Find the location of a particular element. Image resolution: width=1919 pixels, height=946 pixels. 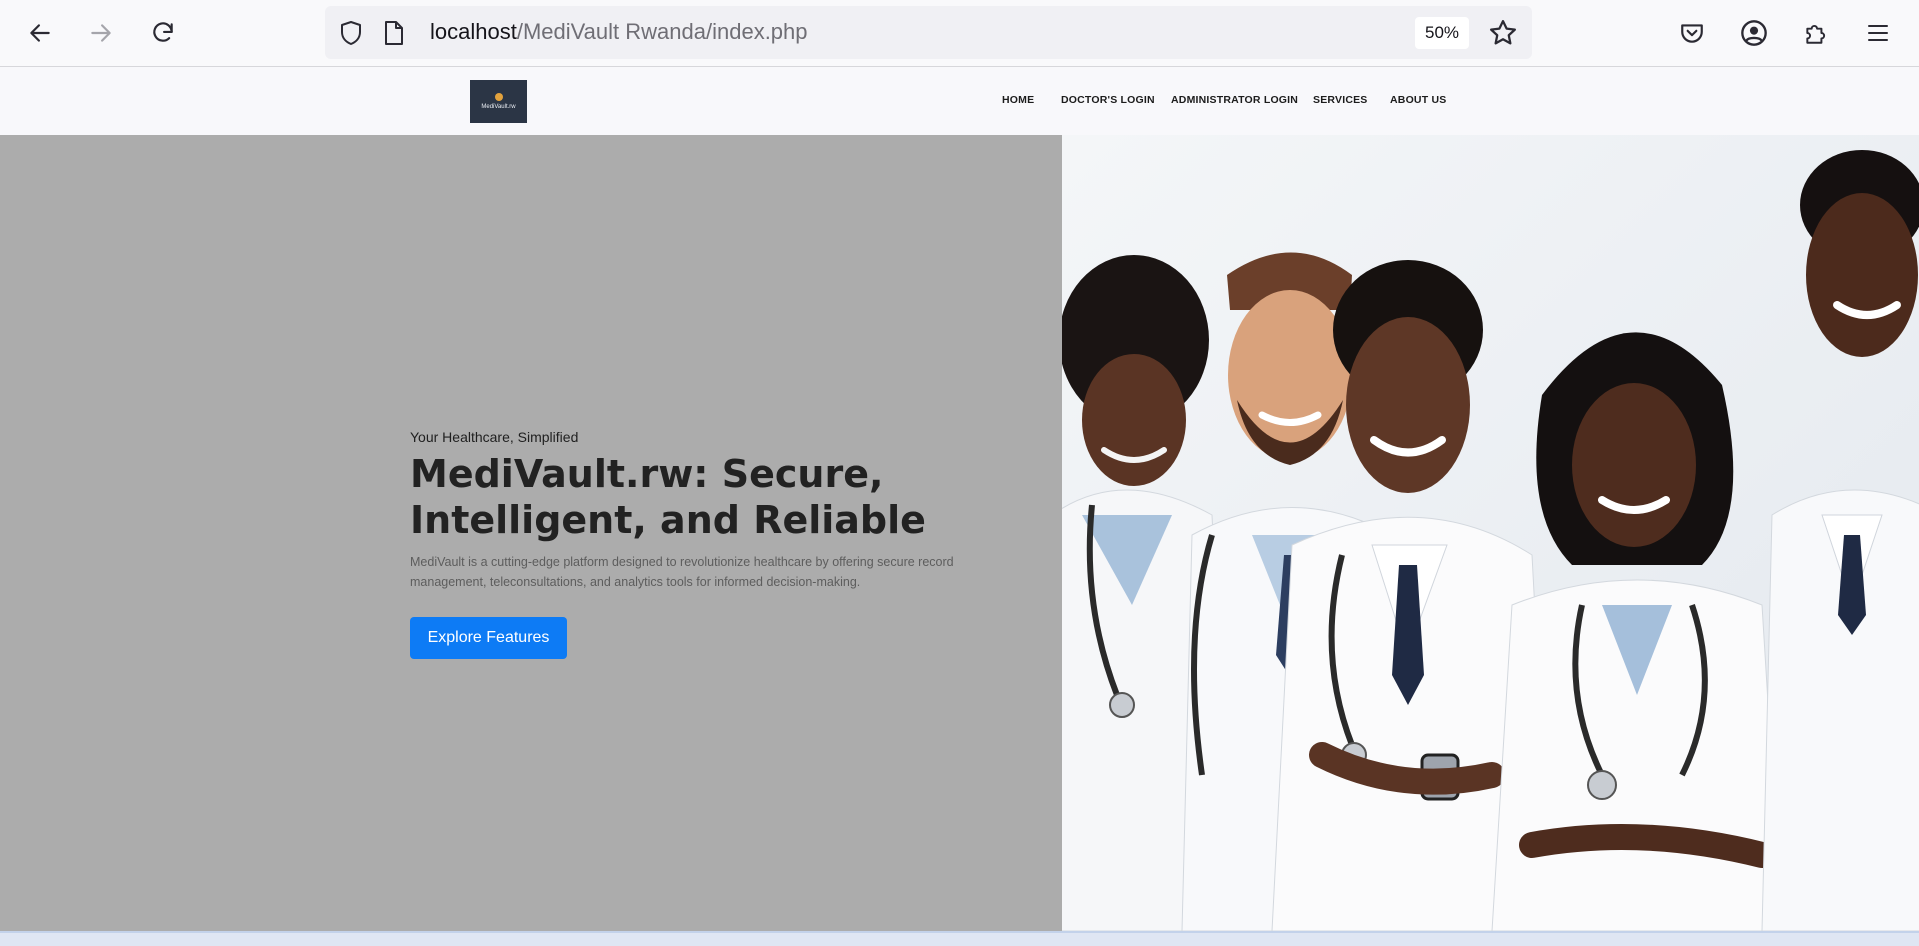

zoom-level-button: 50% is located at coordinates (1442, 33).